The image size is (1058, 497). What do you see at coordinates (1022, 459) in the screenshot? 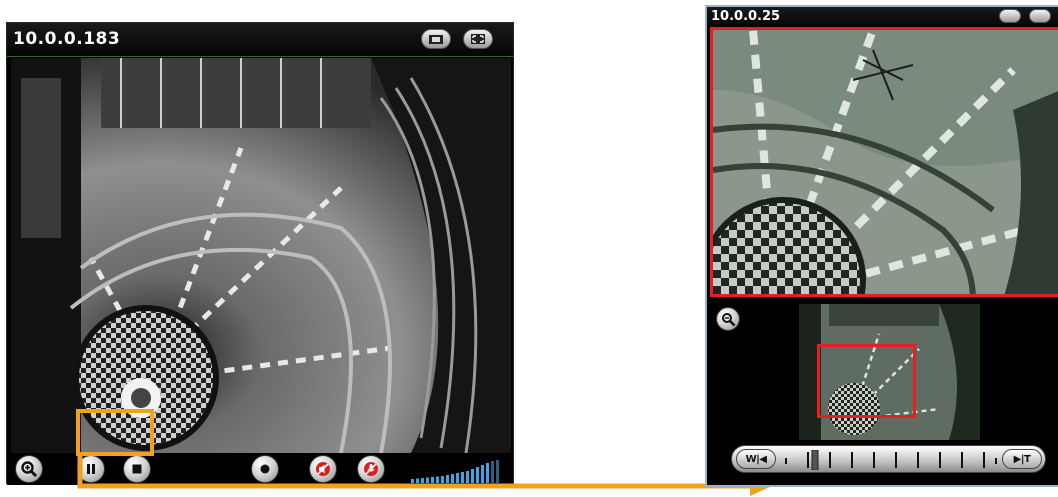
I see `step-forward-button: ▶|T` at bounding box center [1022, 459].